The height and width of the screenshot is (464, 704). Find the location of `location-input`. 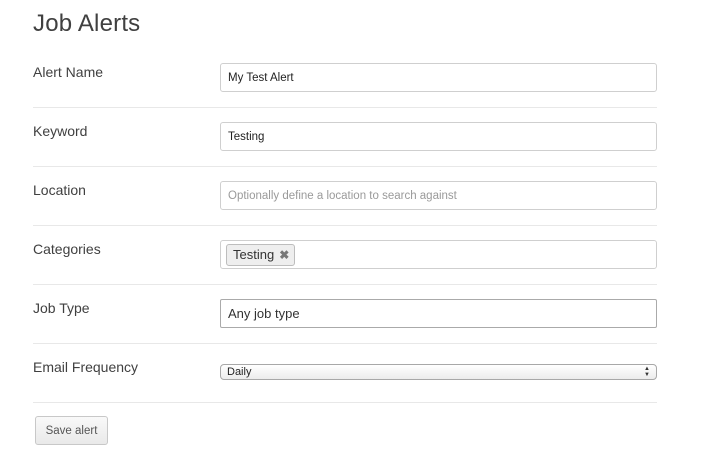

location-input is located at coordinates (438, 195).